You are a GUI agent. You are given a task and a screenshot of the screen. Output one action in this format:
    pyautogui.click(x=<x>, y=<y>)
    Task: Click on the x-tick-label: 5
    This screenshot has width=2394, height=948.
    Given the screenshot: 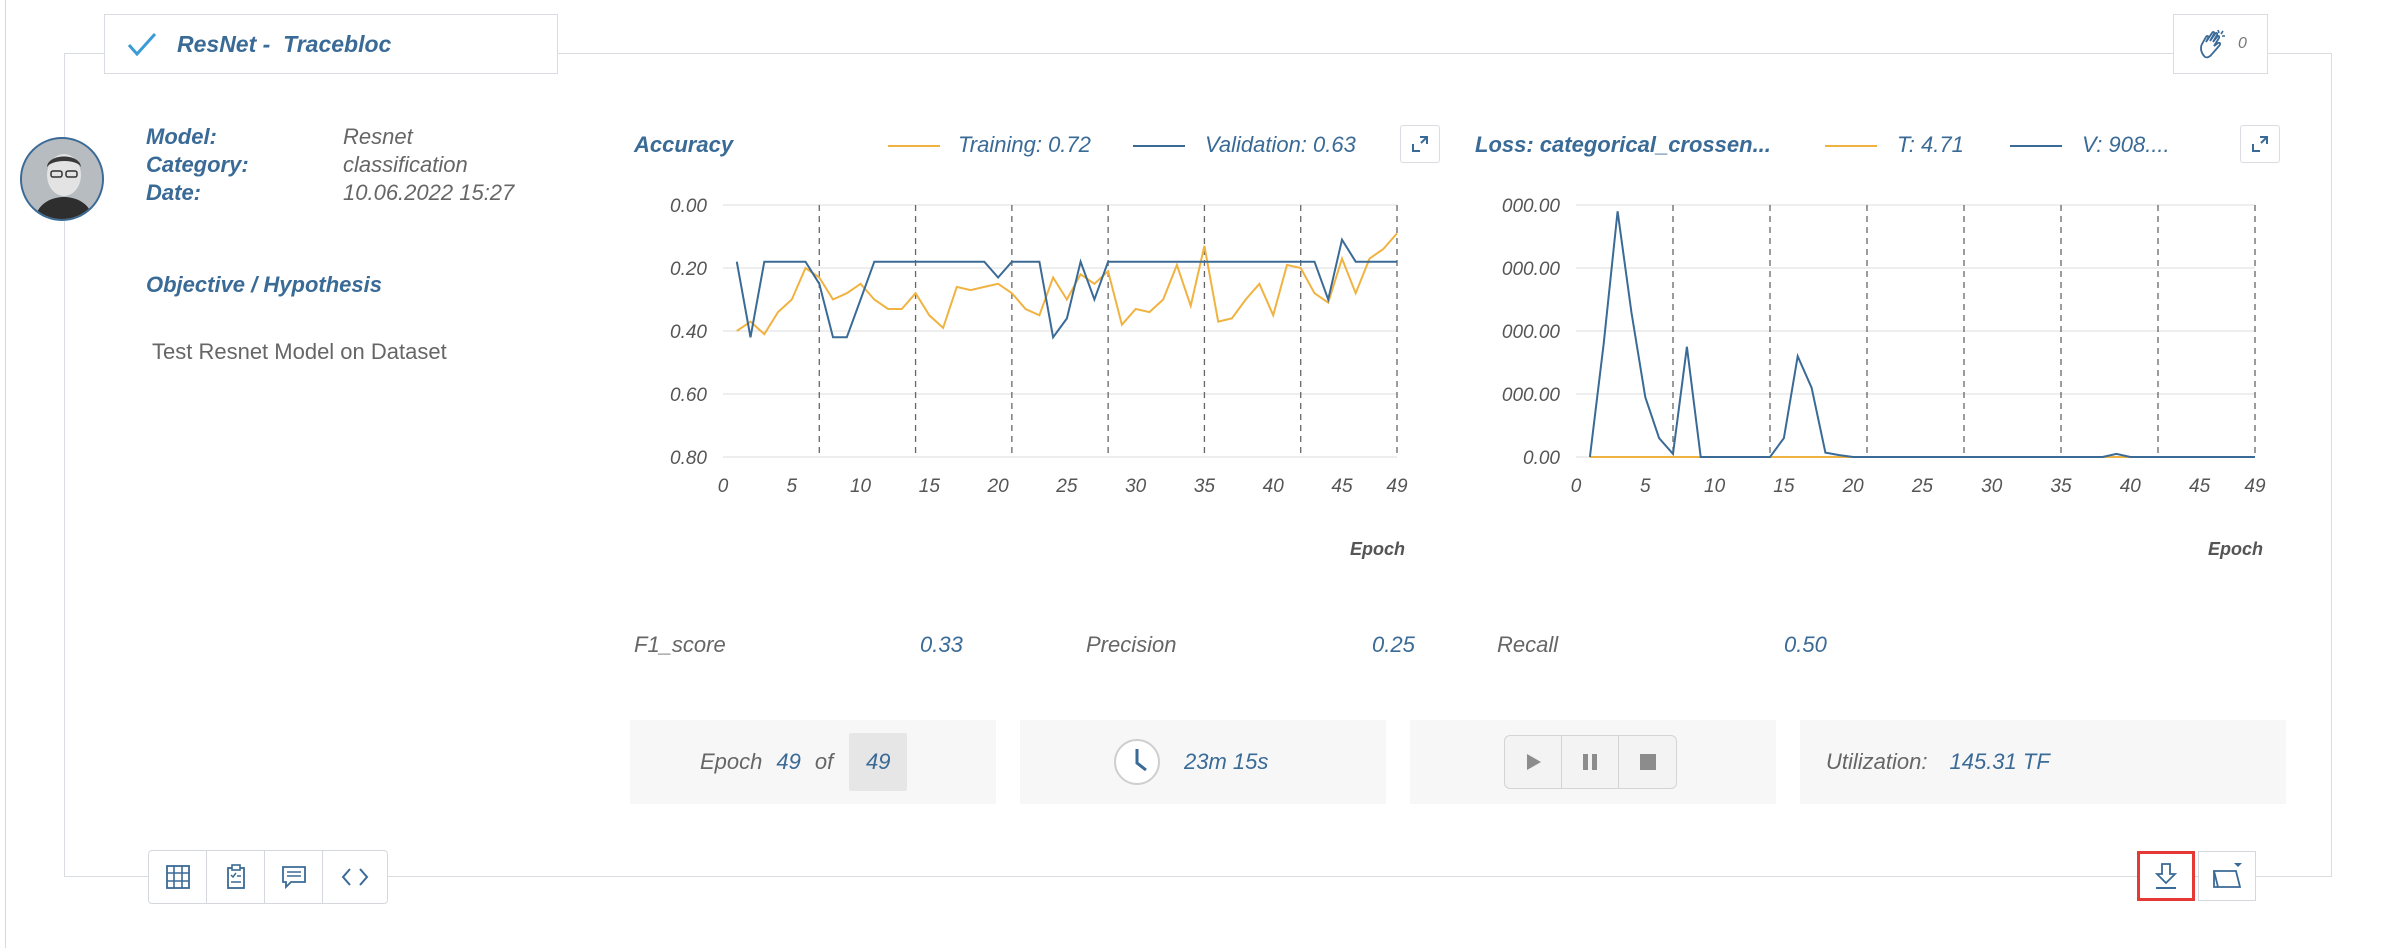 What is the action you would take?
    pyautogui.click(x=1645, y=486)
    